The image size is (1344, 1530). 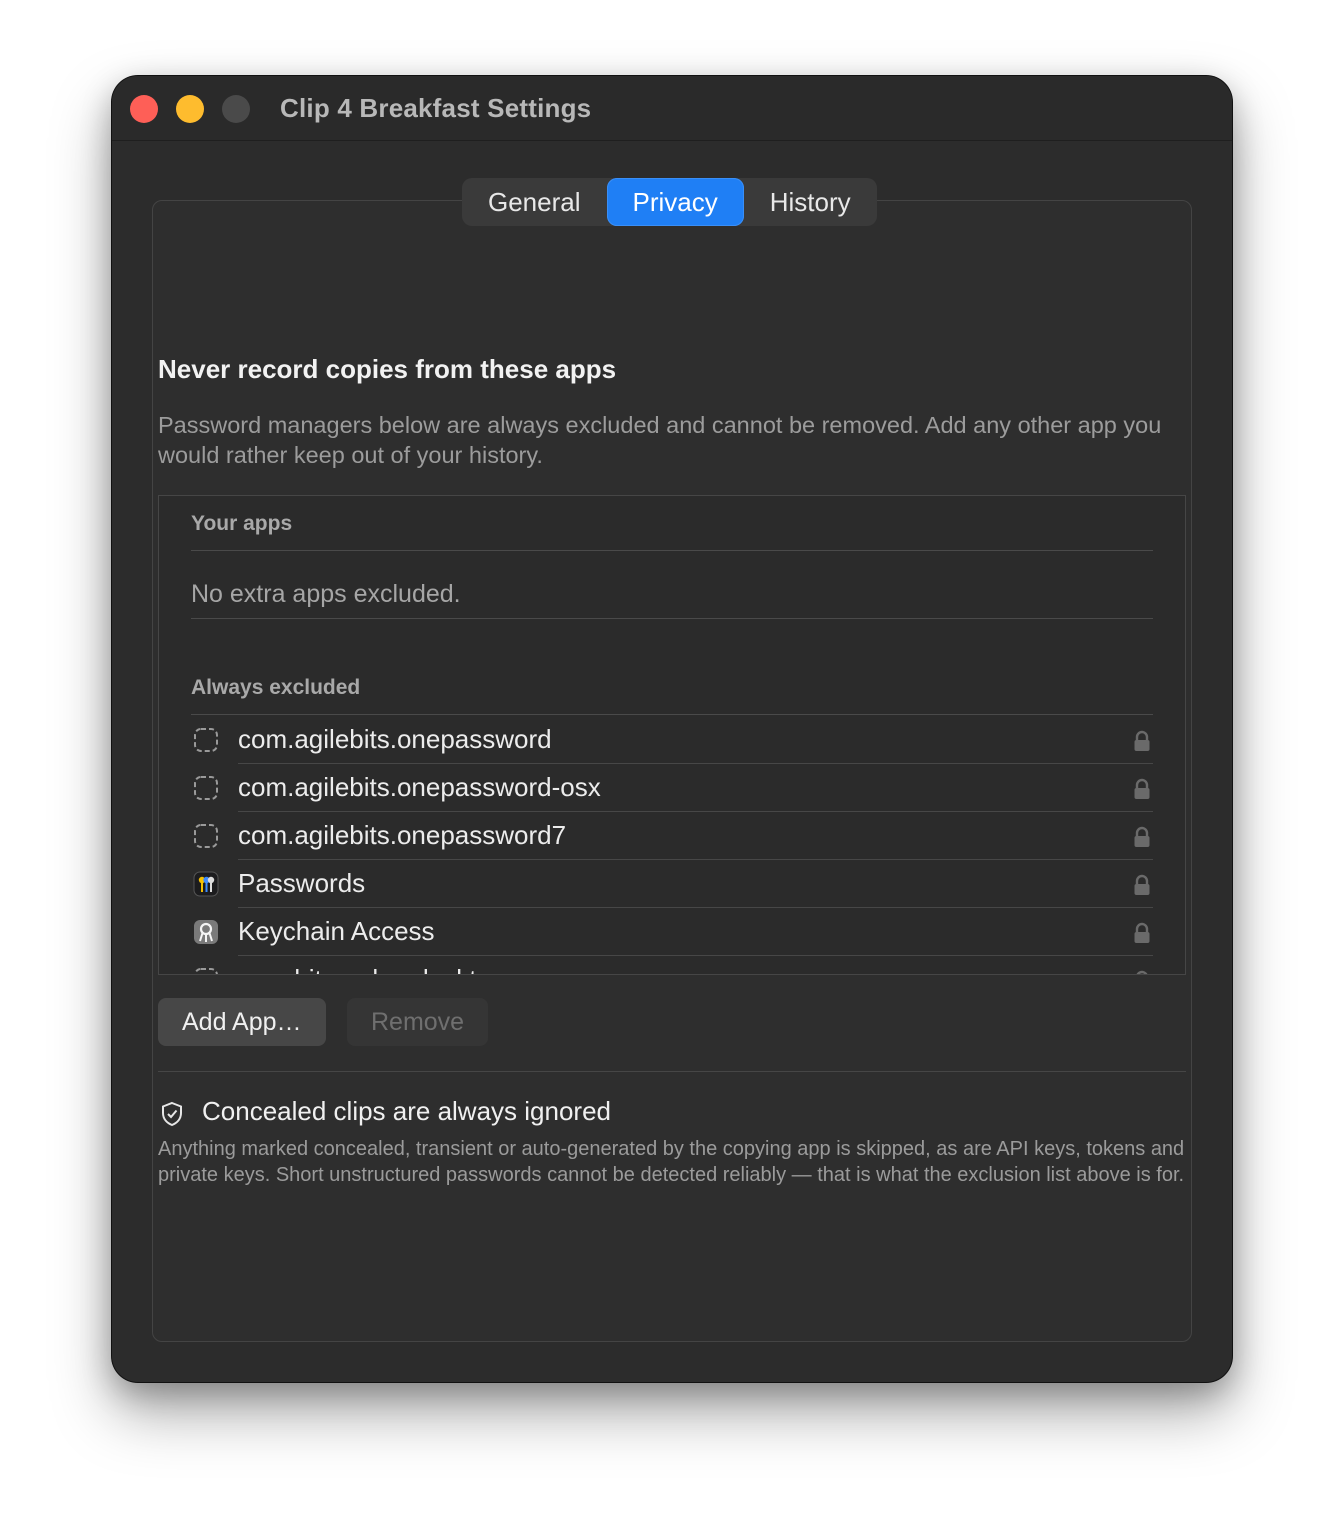 I want to click on passwords-app-icon, so click(x=206, y=884).